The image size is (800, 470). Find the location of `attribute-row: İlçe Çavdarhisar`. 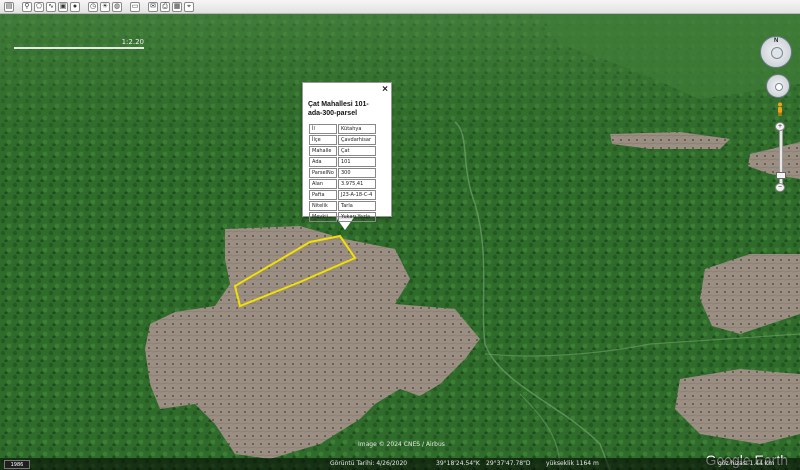

attribute-row: İlçe Çavdarhisar is located at coordinates (342, 139).